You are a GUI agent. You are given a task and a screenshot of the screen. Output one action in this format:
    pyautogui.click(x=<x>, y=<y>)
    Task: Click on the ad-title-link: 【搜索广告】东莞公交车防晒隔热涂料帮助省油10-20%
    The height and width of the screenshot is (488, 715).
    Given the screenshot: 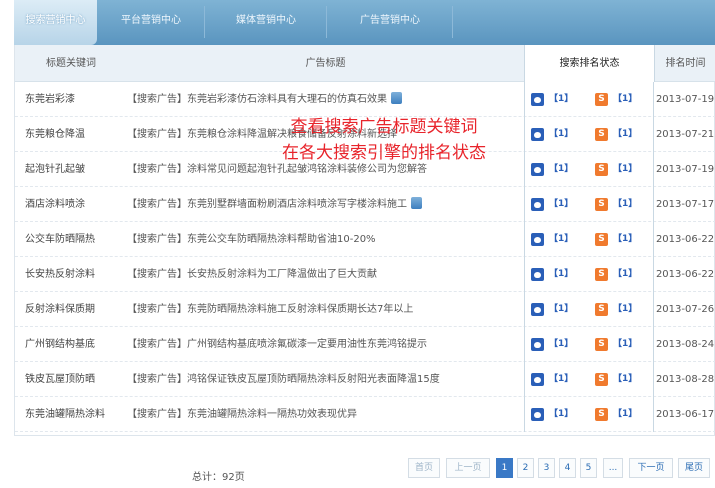 What is the action you would take?
    pyautogui.click(x=251, y=239)
    